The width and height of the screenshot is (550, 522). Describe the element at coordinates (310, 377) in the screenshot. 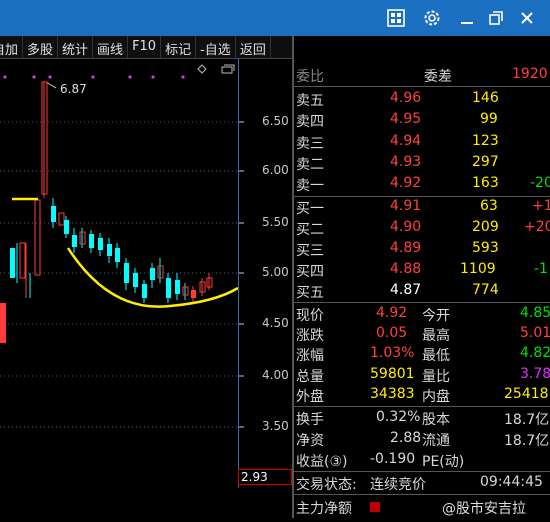

I see `stat-label: 总量` at that location.